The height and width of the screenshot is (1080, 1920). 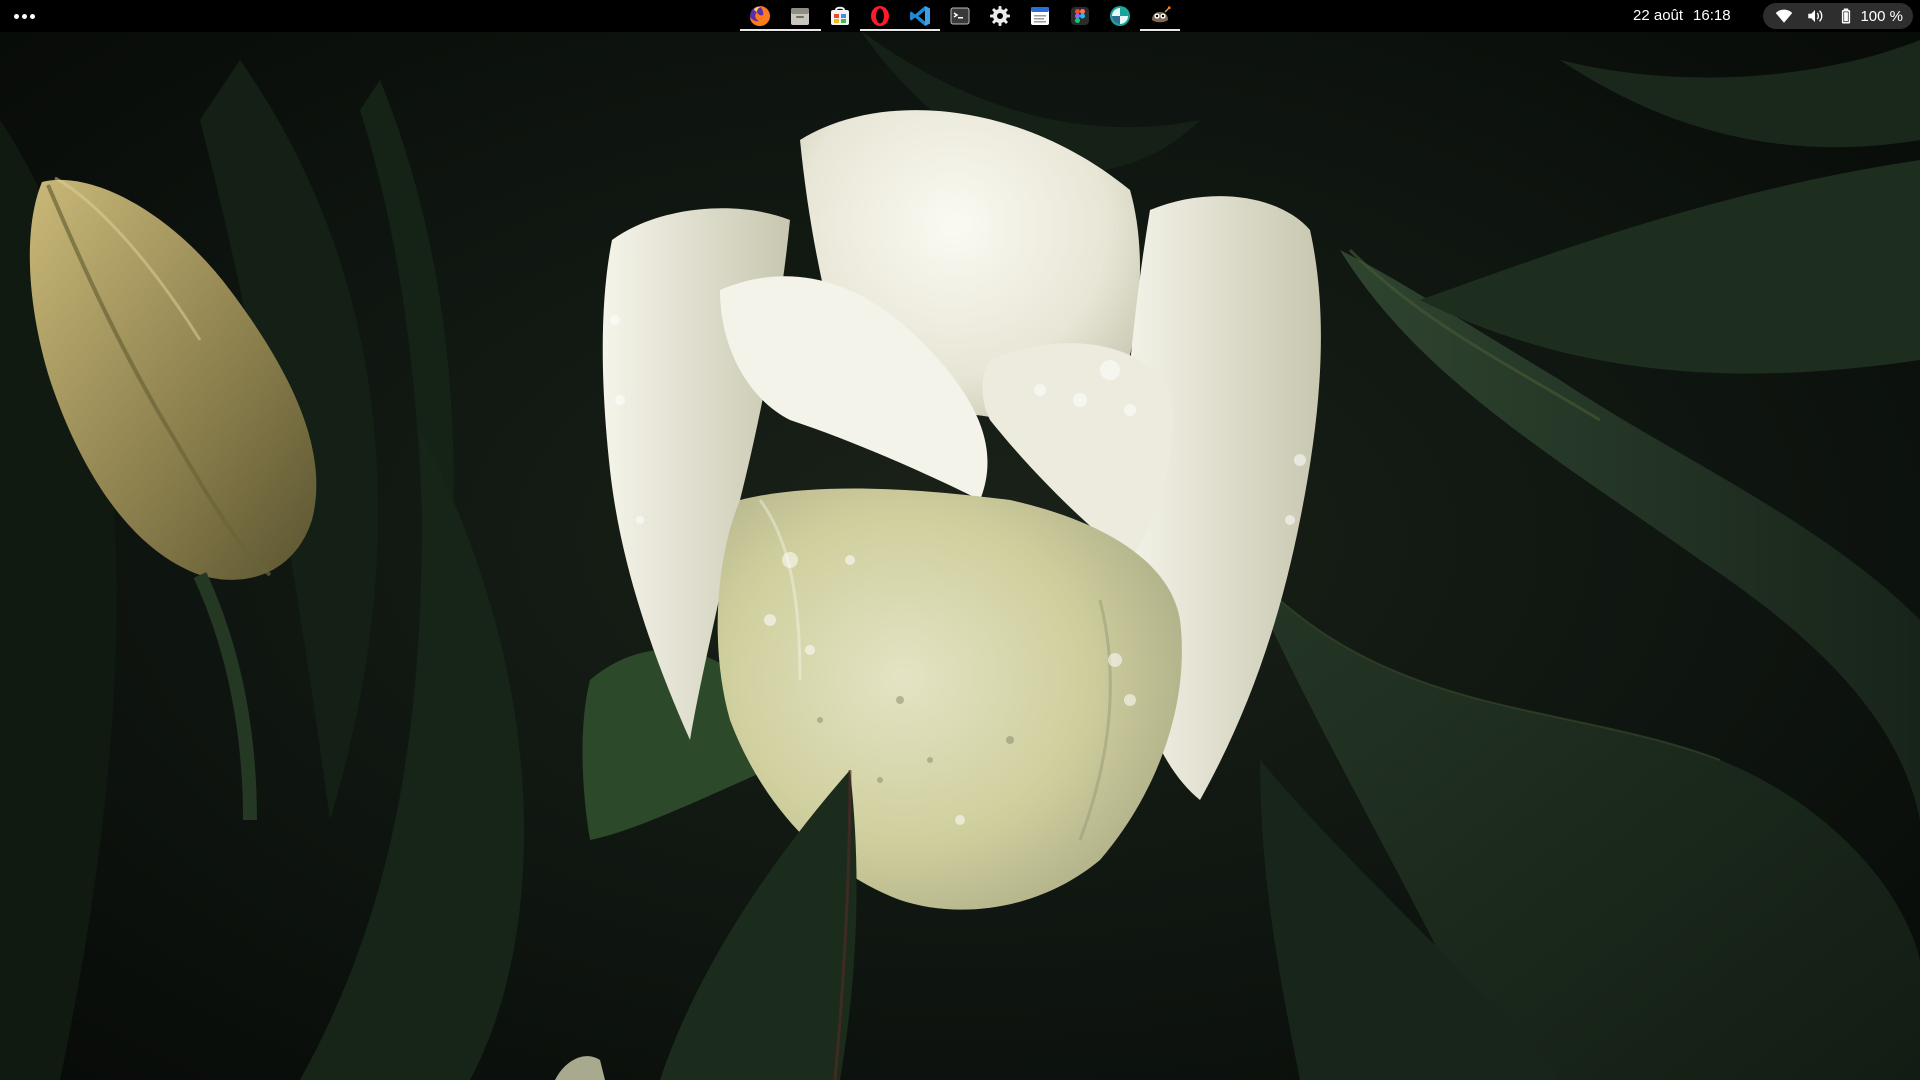 I want to click on dock-app-vscode, so click(x=920, y=16).